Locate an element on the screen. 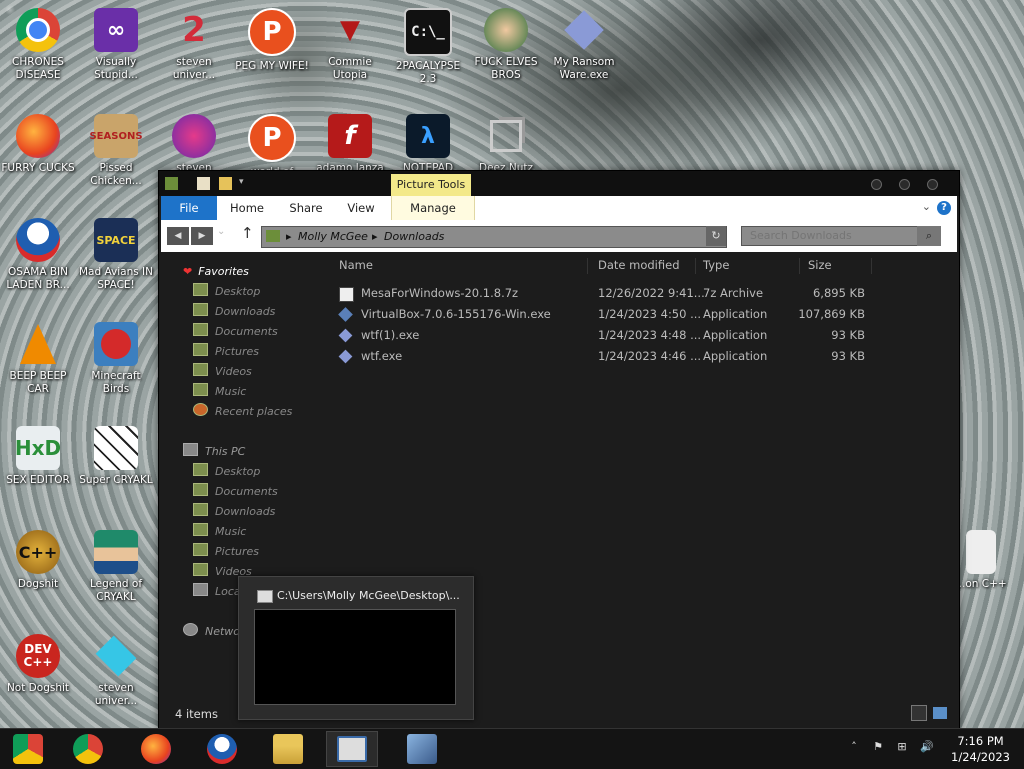 The height and width of the screenshot is (769, 1024). taskbar-button-network-setup is located at coordinates (422, 749).